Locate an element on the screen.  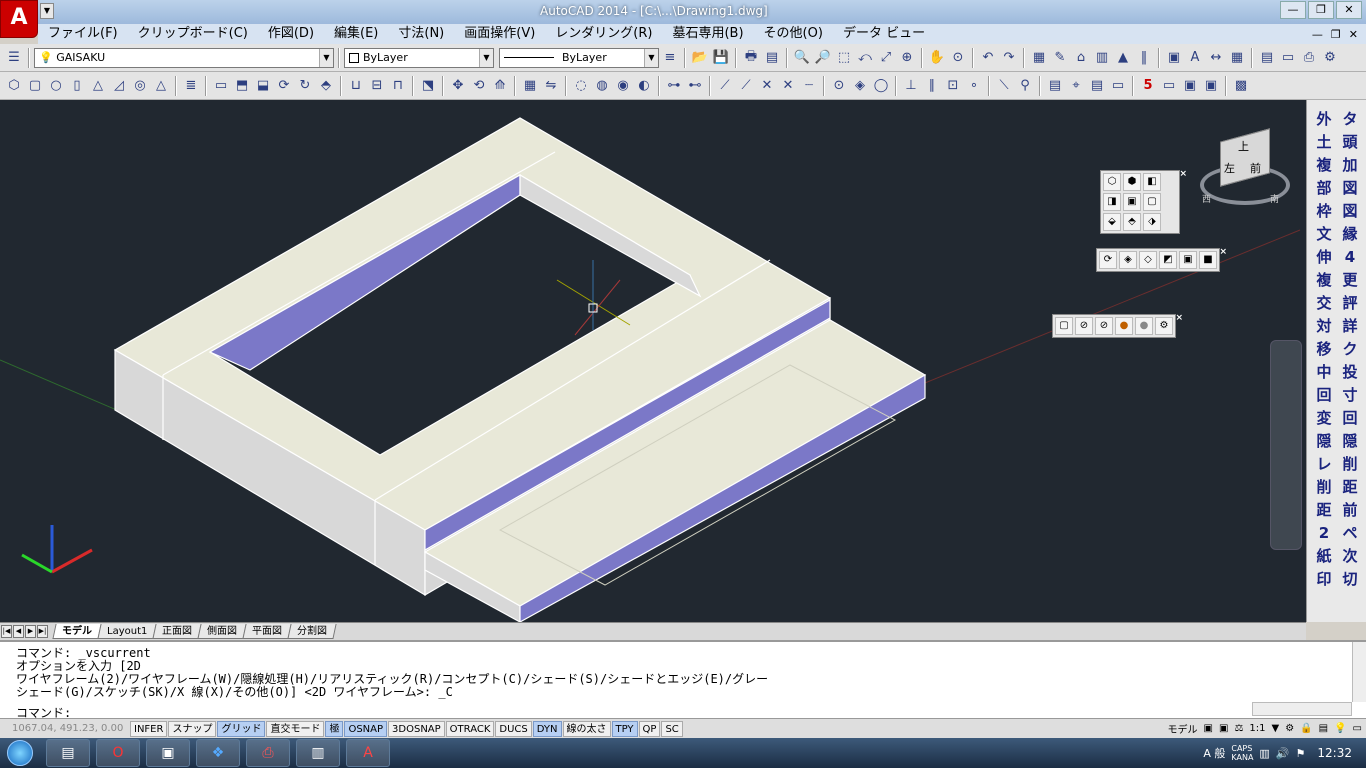
osnap-insert-icon: ⊡ is located at coordinates (953, 86).